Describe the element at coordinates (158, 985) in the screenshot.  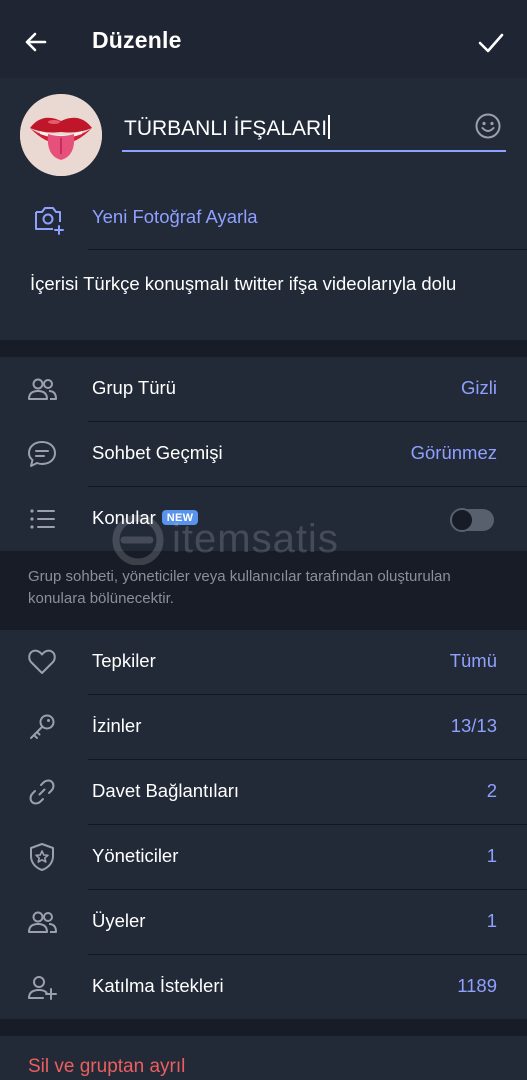
I see `join-requests-label: Katılma İstekleri` at that location.